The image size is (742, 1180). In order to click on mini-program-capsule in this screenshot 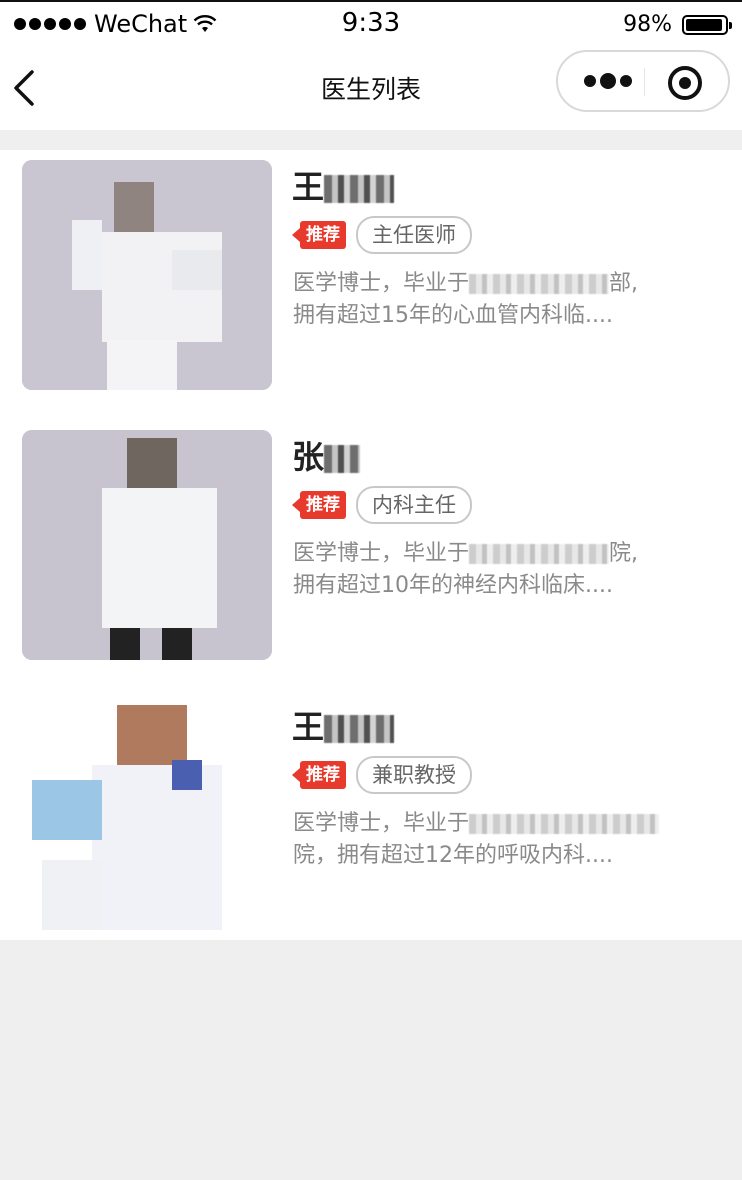, I will do `click(643, 81)`.